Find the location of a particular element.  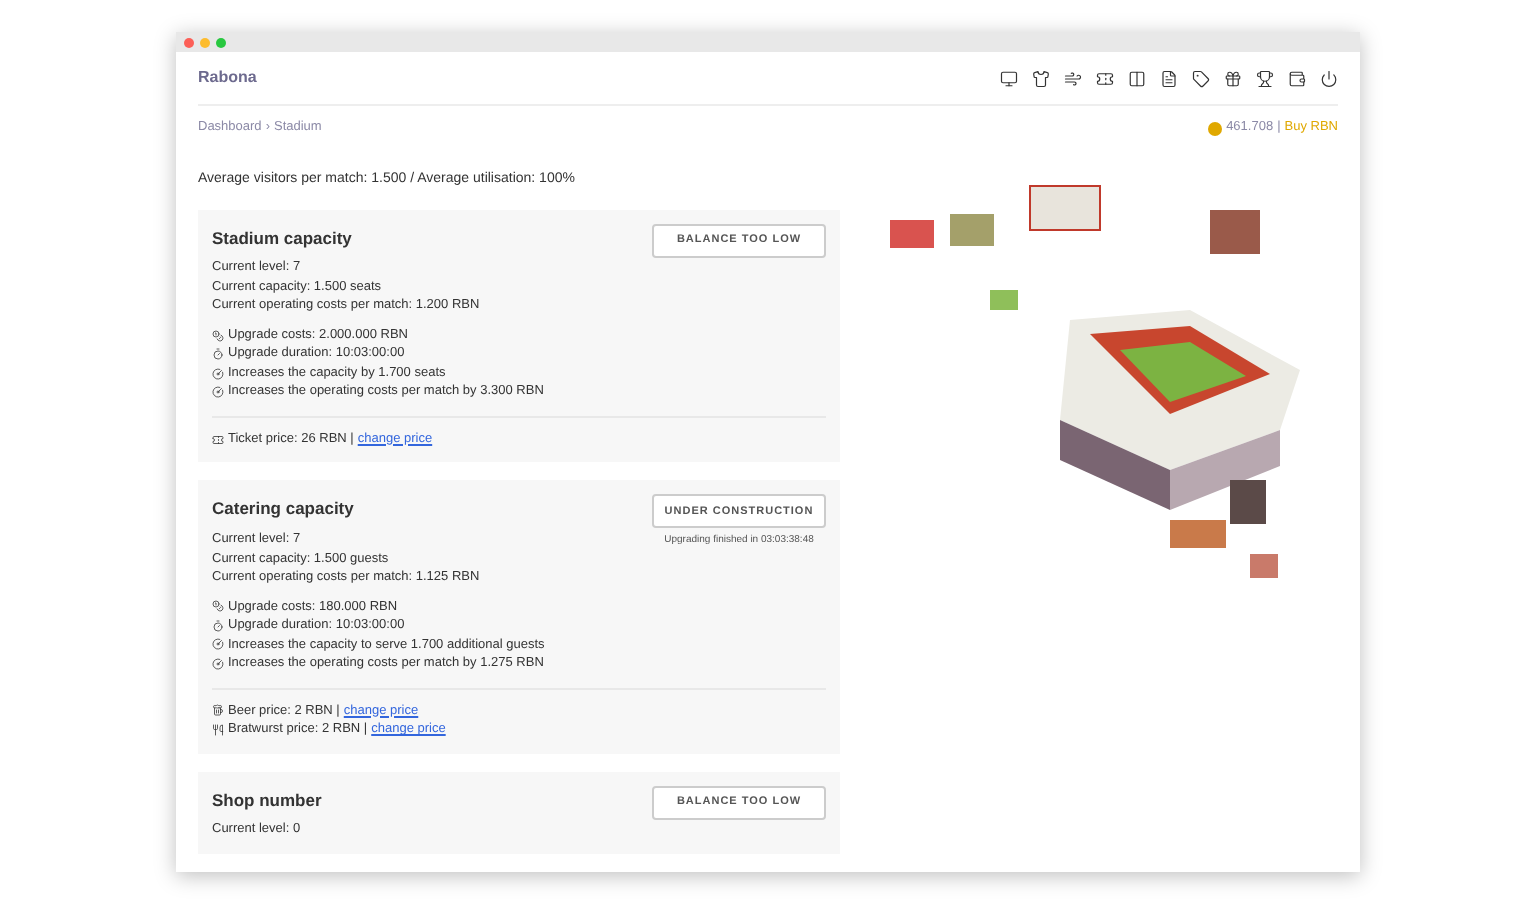

trophy-icon is located at coordinates (1265, 78).